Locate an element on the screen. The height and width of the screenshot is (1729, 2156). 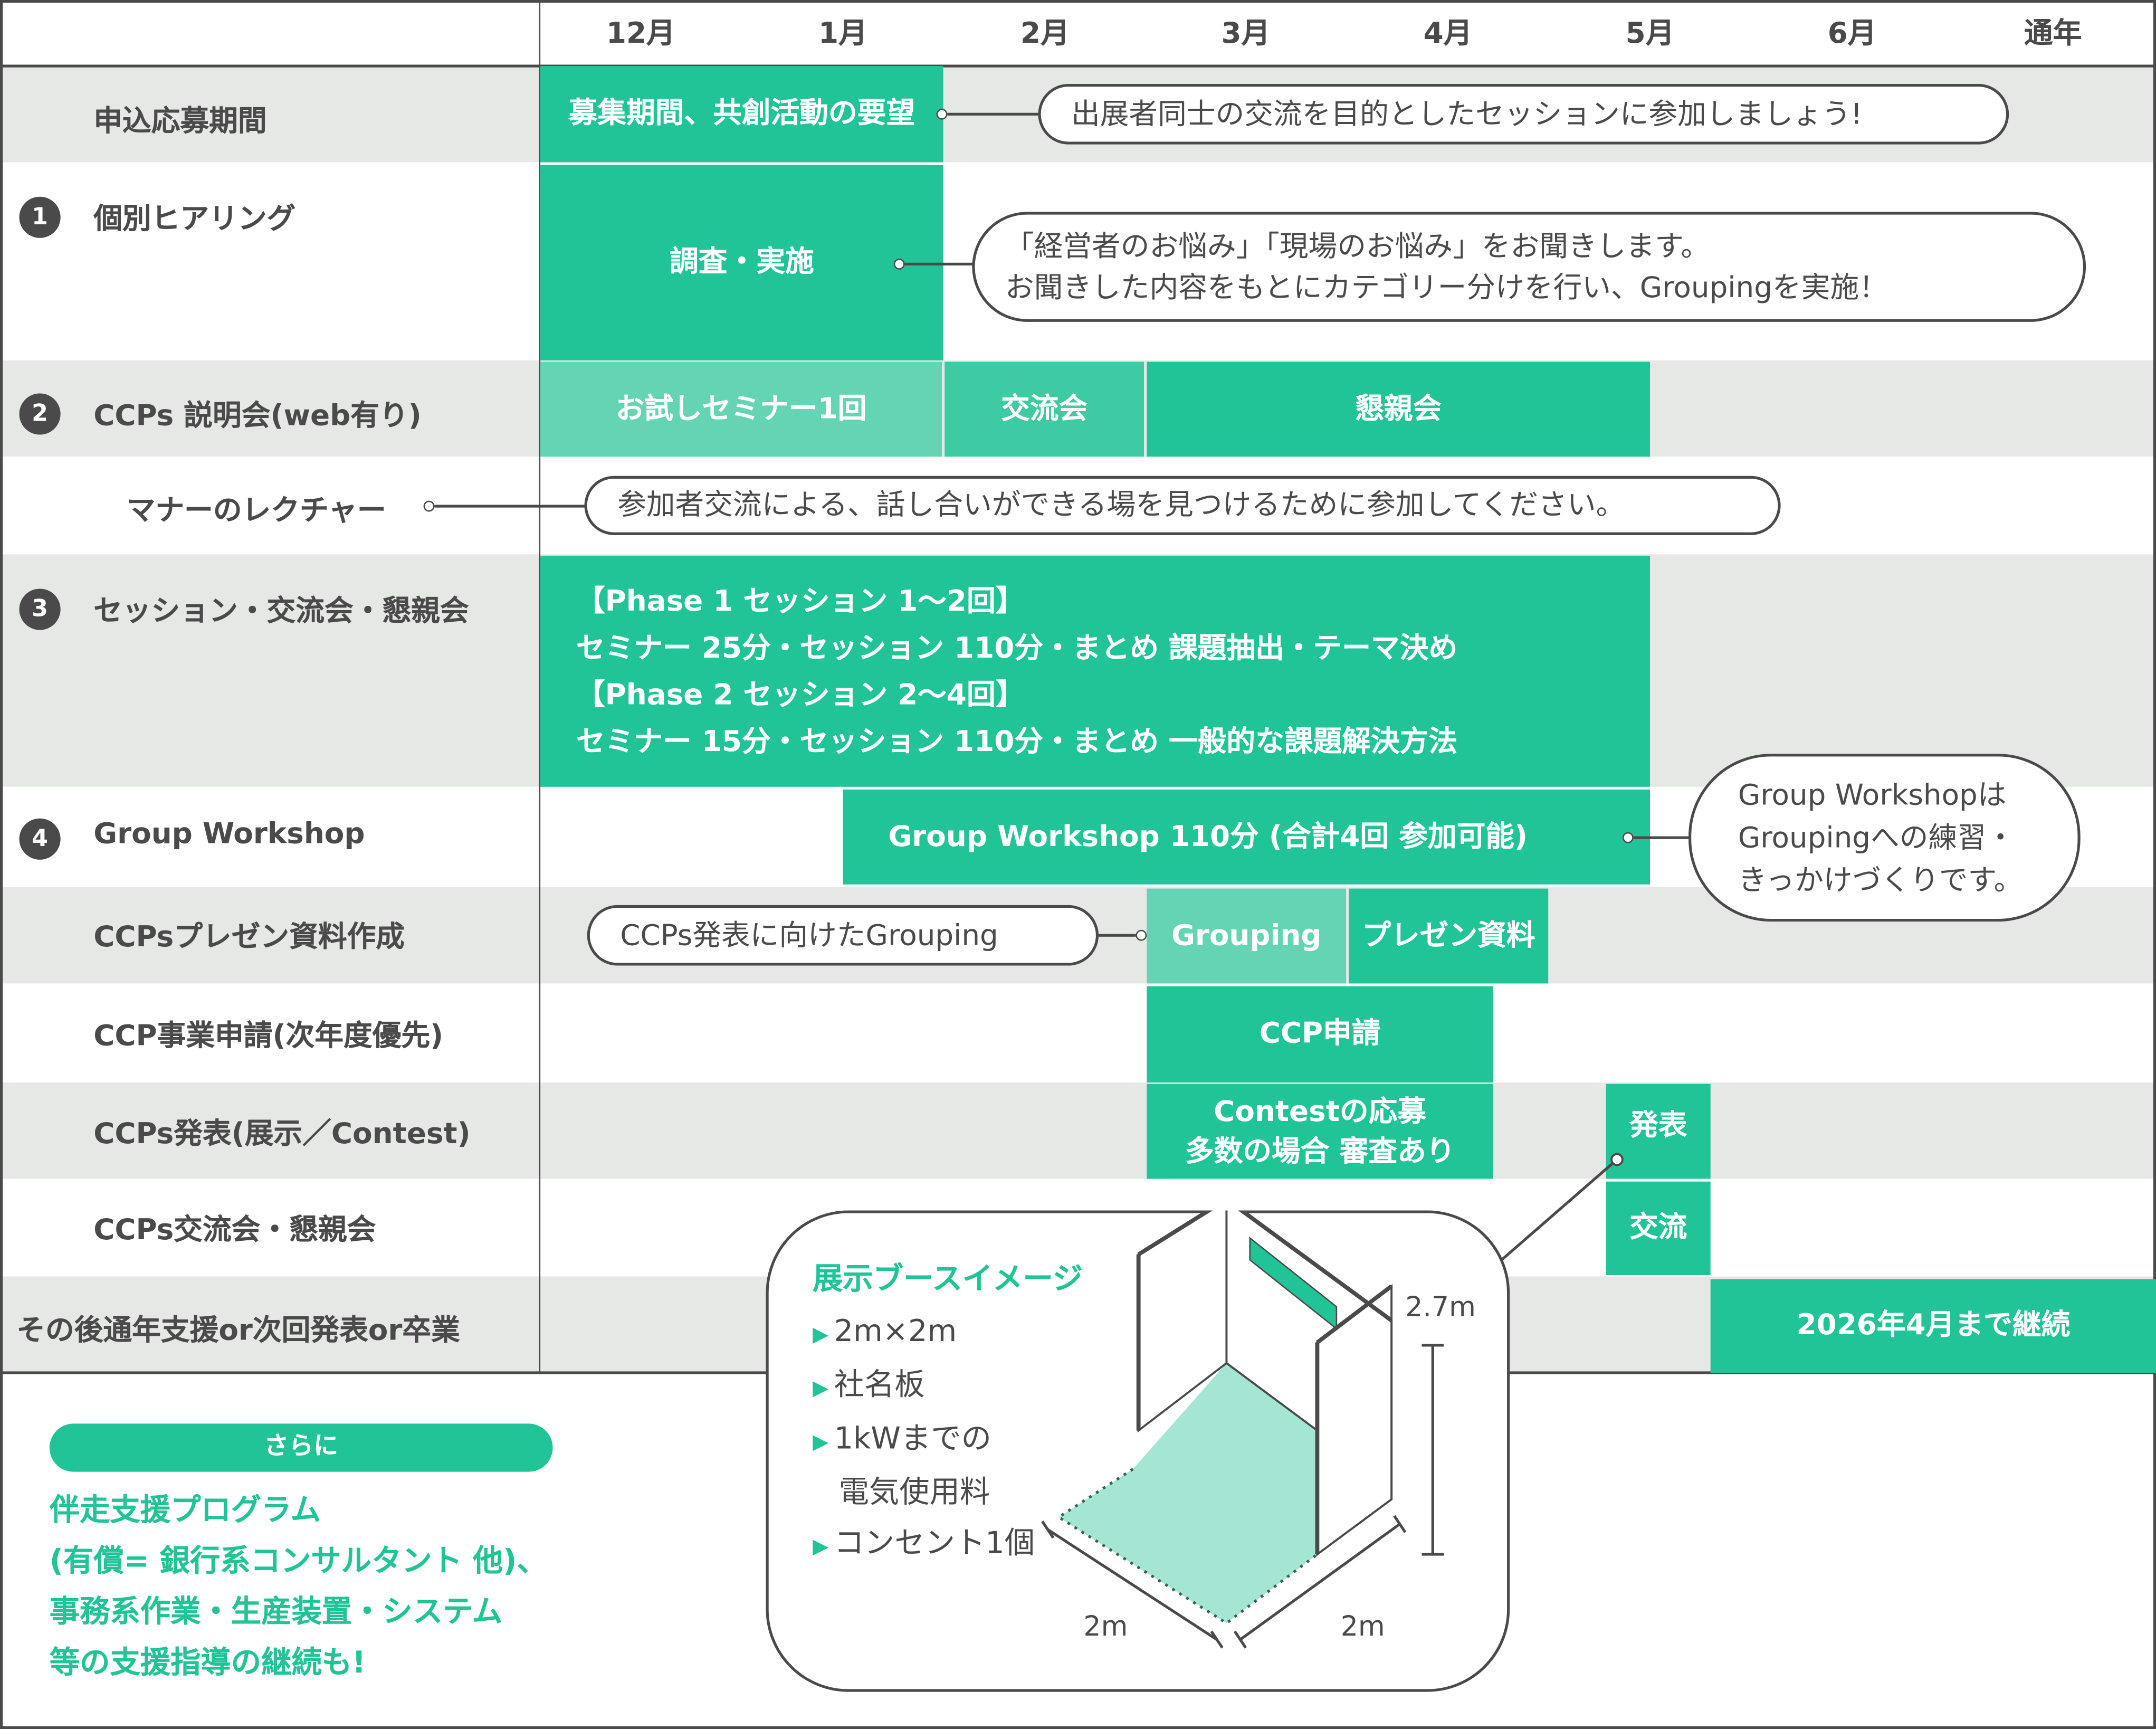
bar-grouping: Grouping is located at coordinates (1247, 936).